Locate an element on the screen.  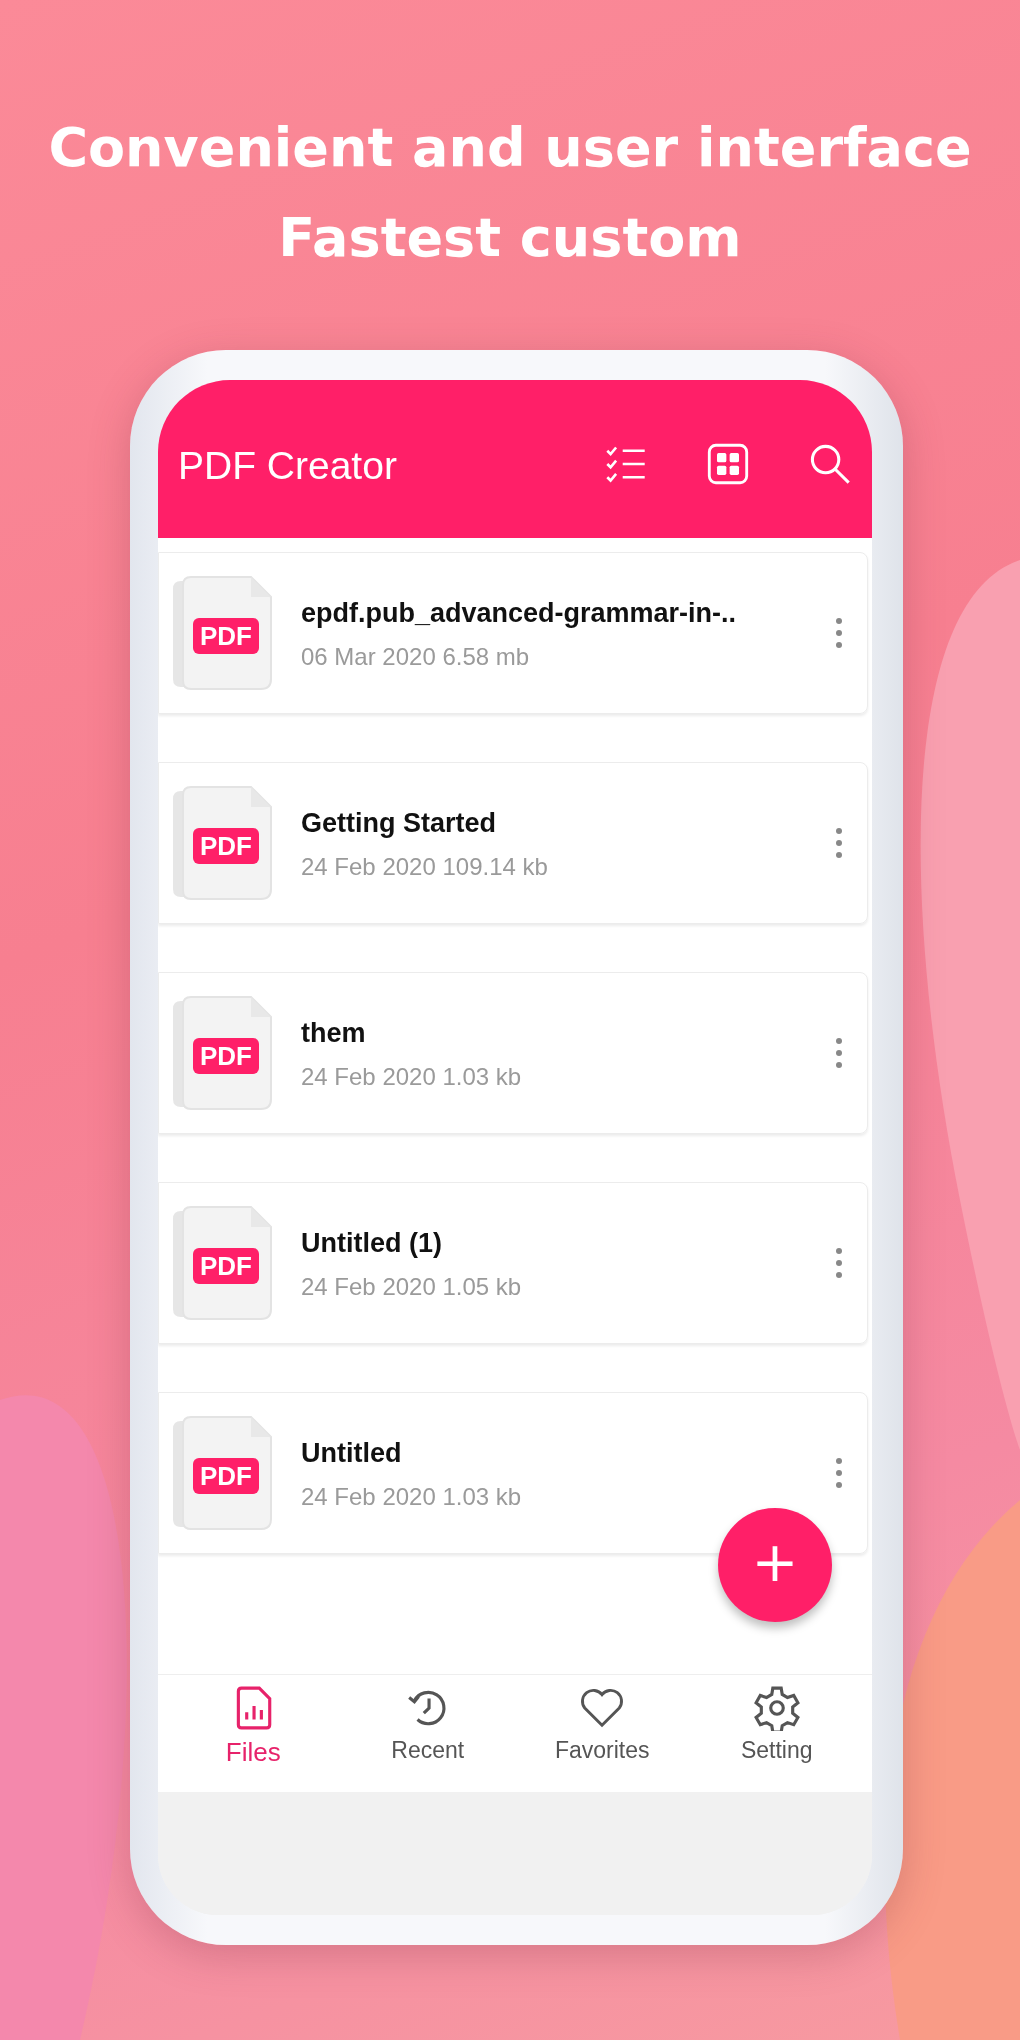
file-card: PDF them 24 Feb 2020 1.03 kb is located at coordinates (513, 1053).